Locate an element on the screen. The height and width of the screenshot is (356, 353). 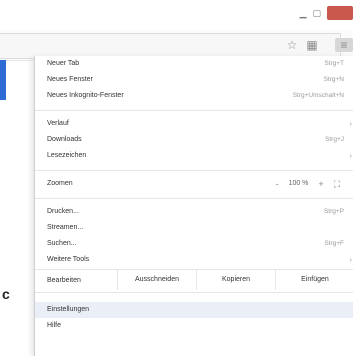
menu-item-shortcut: Strg+F is located at coordinates (334, 243).